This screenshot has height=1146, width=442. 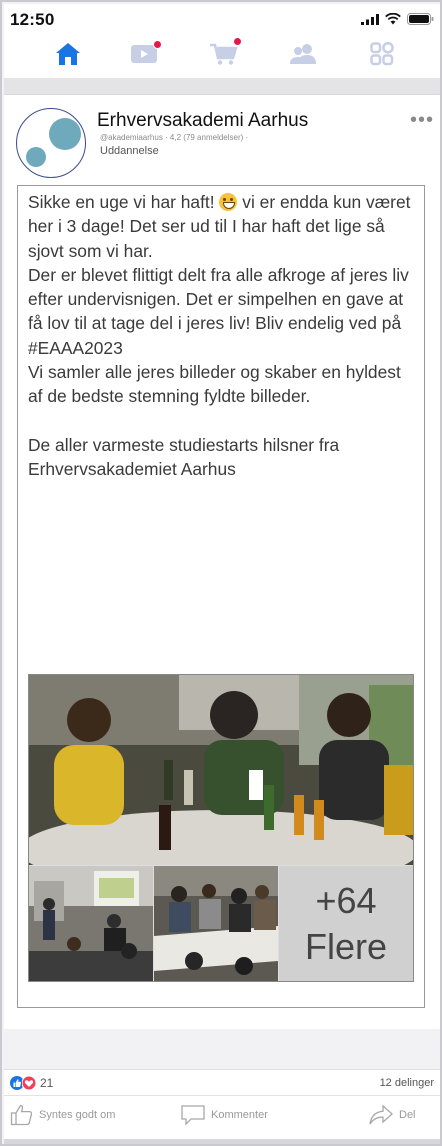 I want to click on comment-button: Kommenter, so click(x=224, y=1115).